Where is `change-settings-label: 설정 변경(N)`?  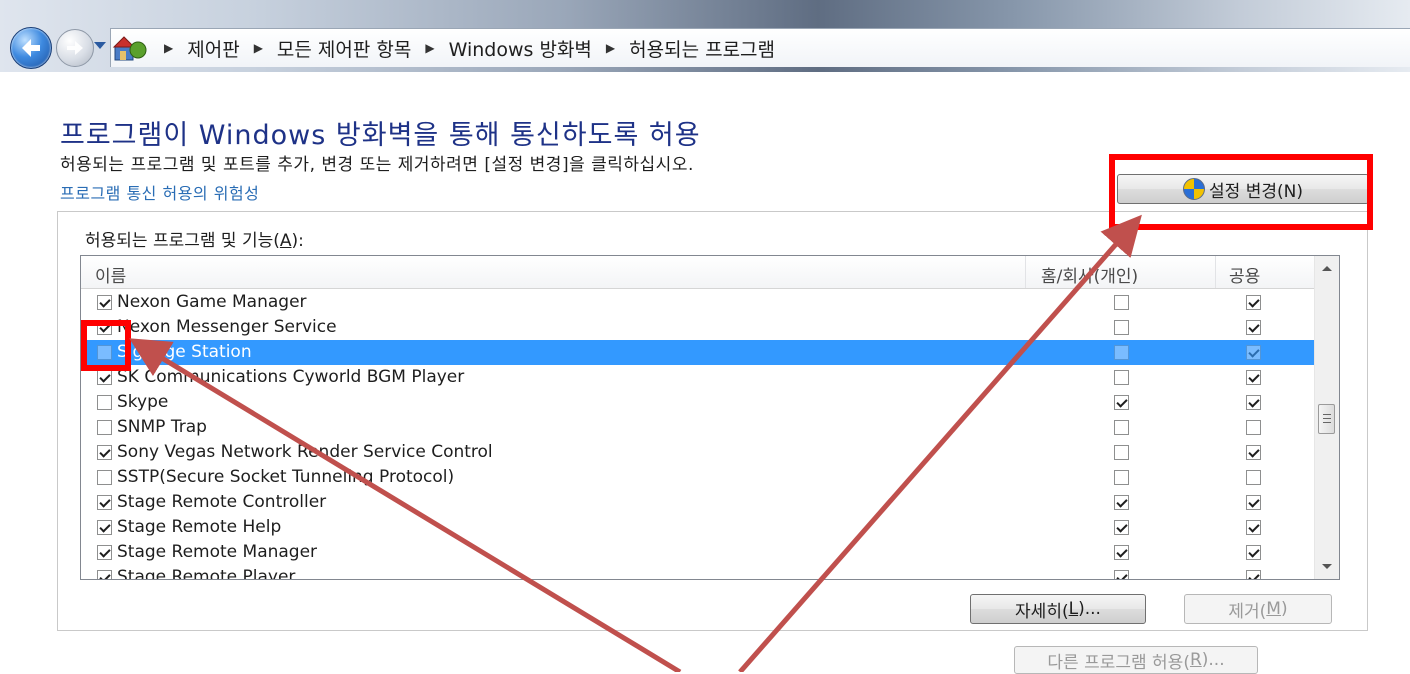 change-settings-label: 설정 변경(N) is located at coordinates (1256, 191).